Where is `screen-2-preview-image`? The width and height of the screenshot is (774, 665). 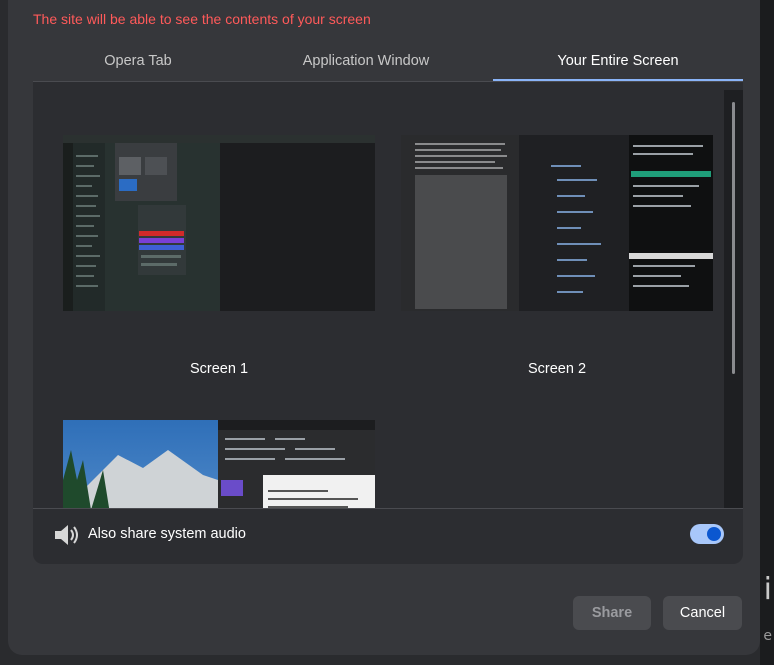
screen-2-preview-image is located at coordinates (557, 223).